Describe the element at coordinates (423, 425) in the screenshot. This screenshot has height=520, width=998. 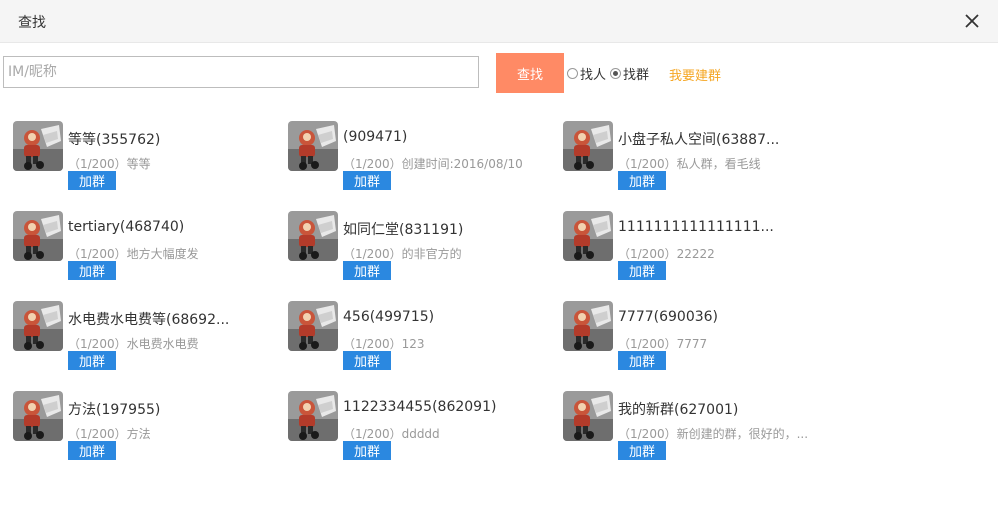
I see `group-card: 1122334455(862091) （1/200）ddddd 加群` at that location.